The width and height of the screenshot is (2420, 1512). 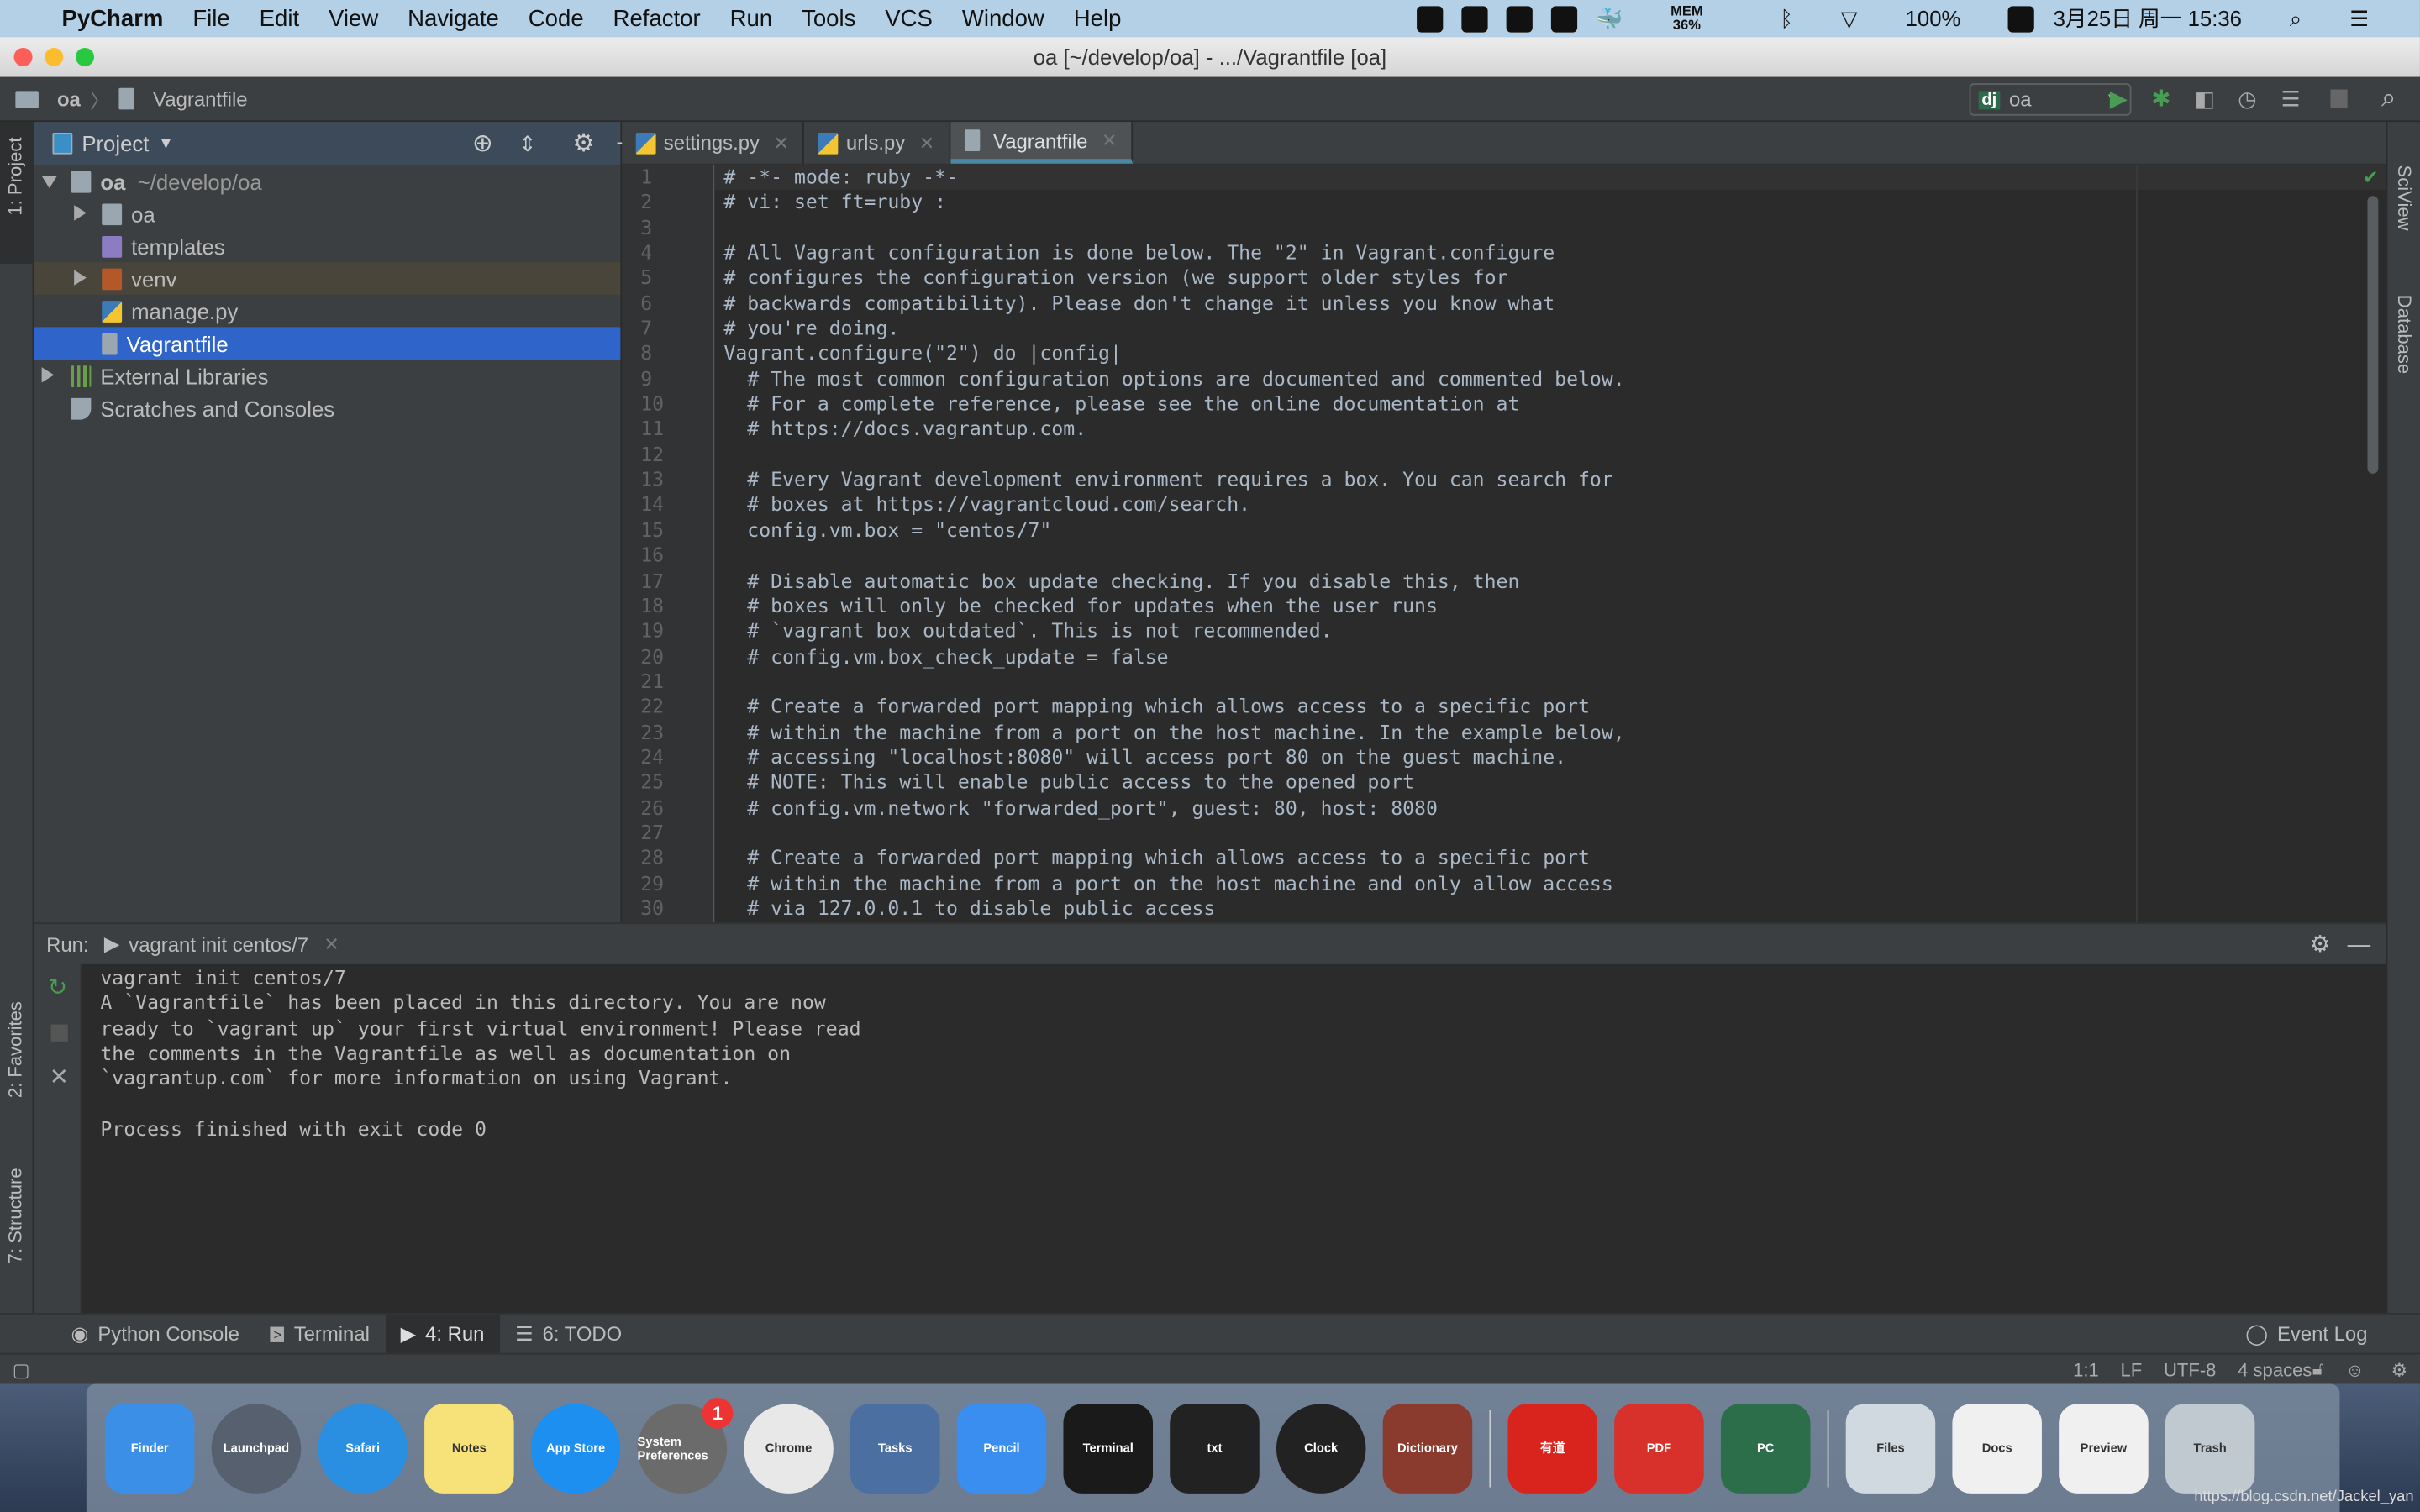 What do you see at coordinates (895, 1448) in the screenshot?
I see `dock-app-tasks: Tasks` at bounding box center [895, 1448].